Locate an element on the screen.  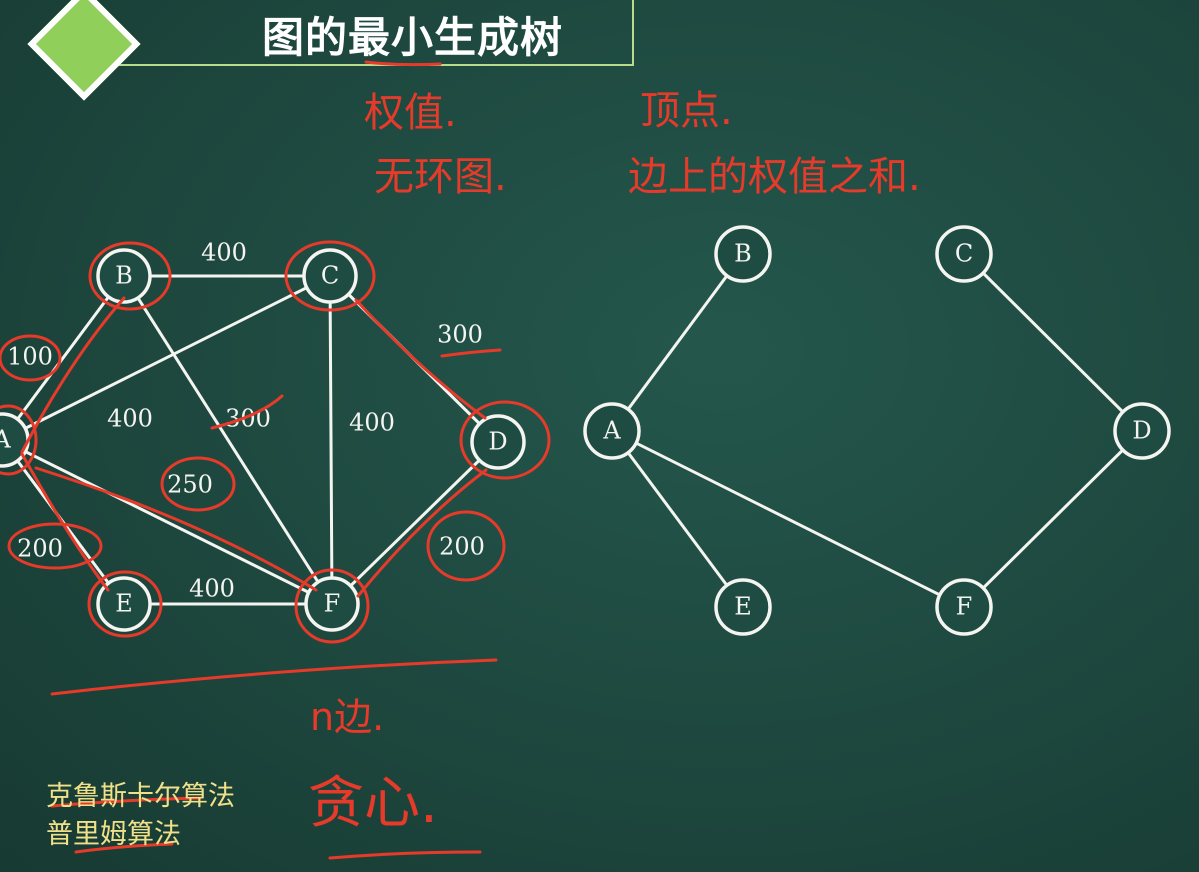
edge-weight-cf: 400 is located at coordinates (372, 423).